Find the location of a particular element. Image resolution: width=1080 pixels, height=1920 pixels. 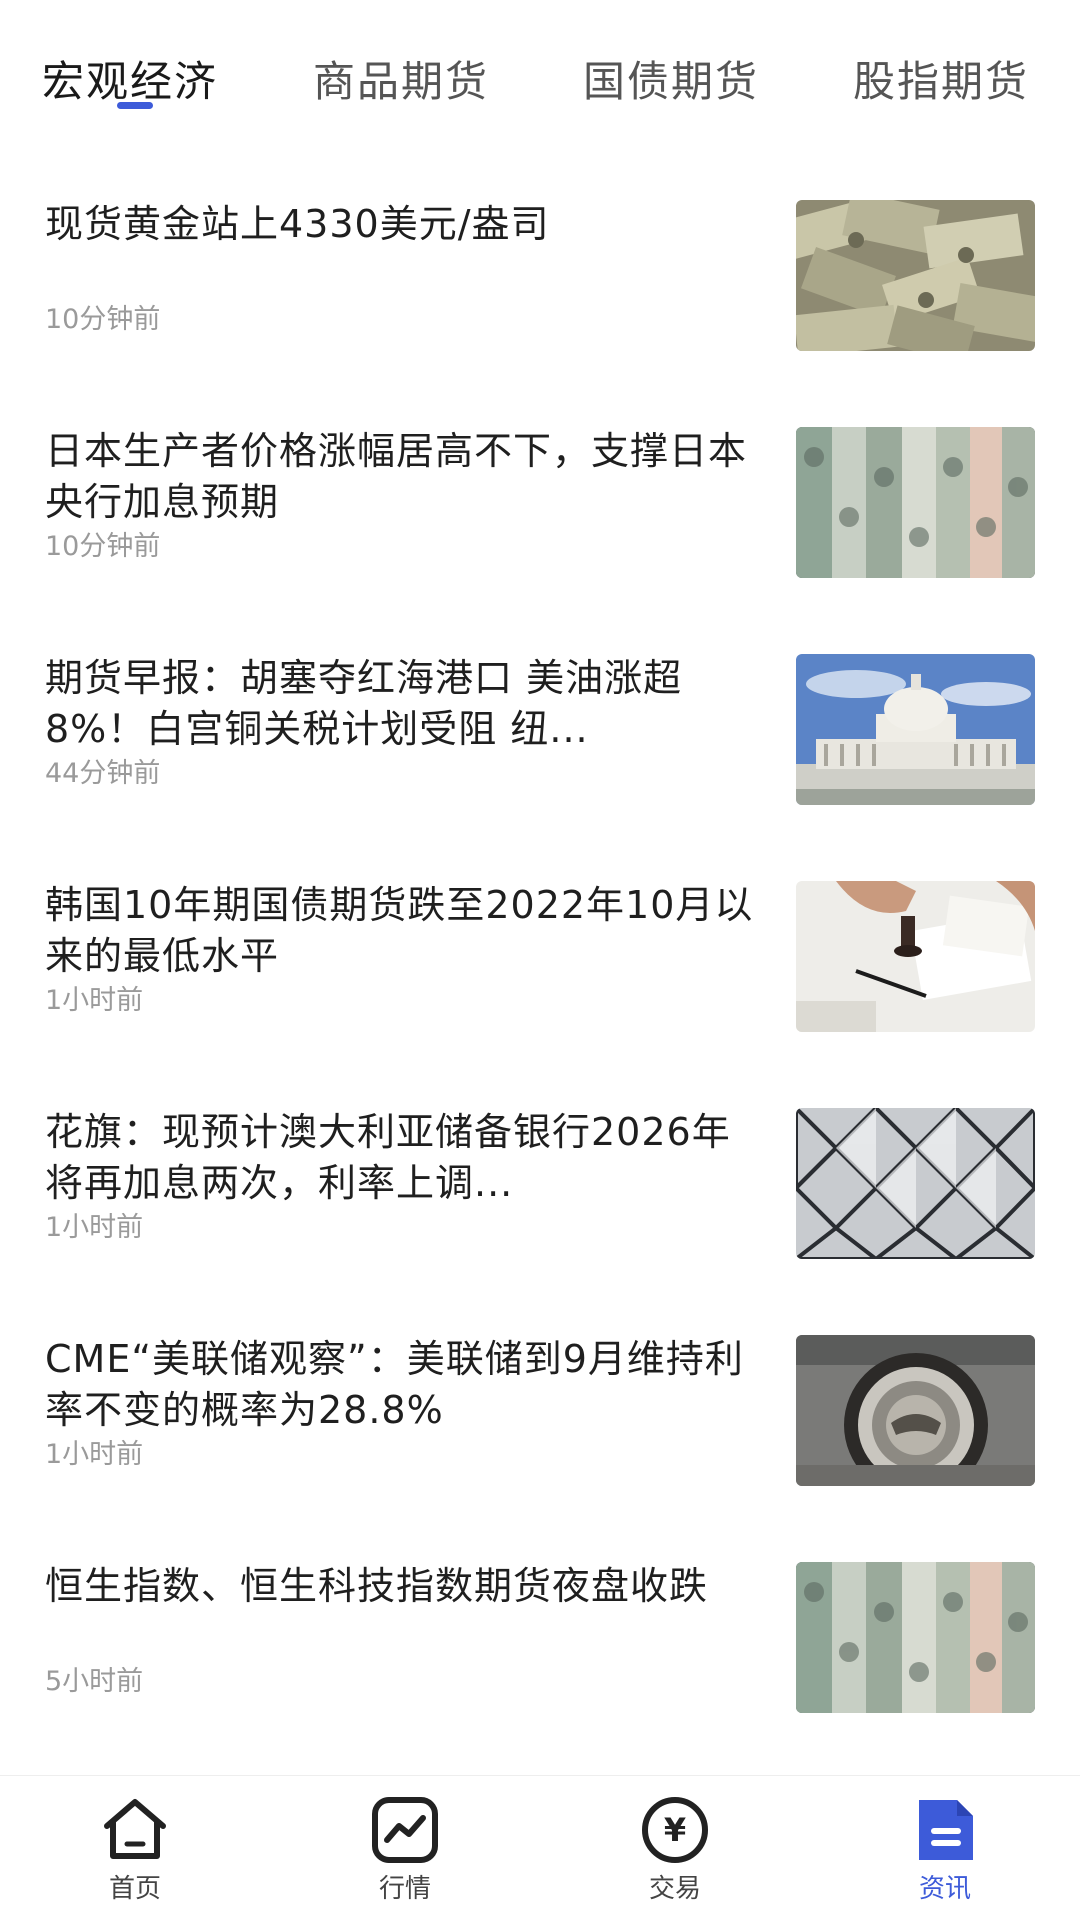

stamp-document-image is located at coordinates (915, 956).